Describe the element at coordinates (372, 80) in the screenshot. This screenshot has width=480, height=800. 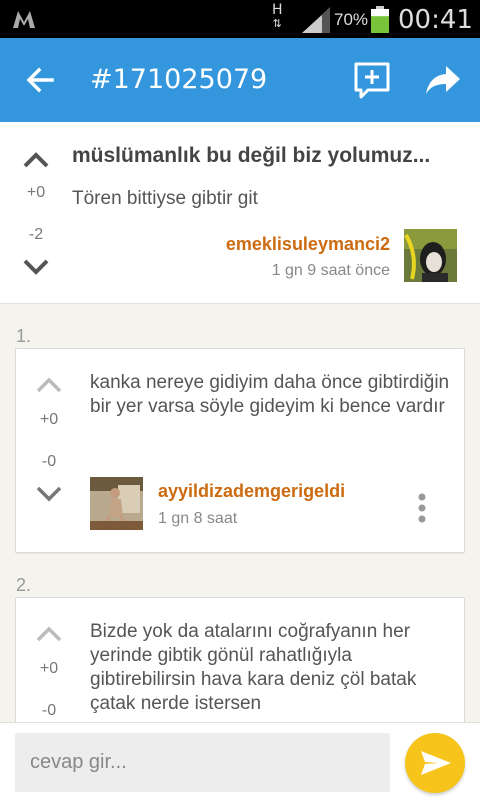
I see `add-comment-icon` at that location.